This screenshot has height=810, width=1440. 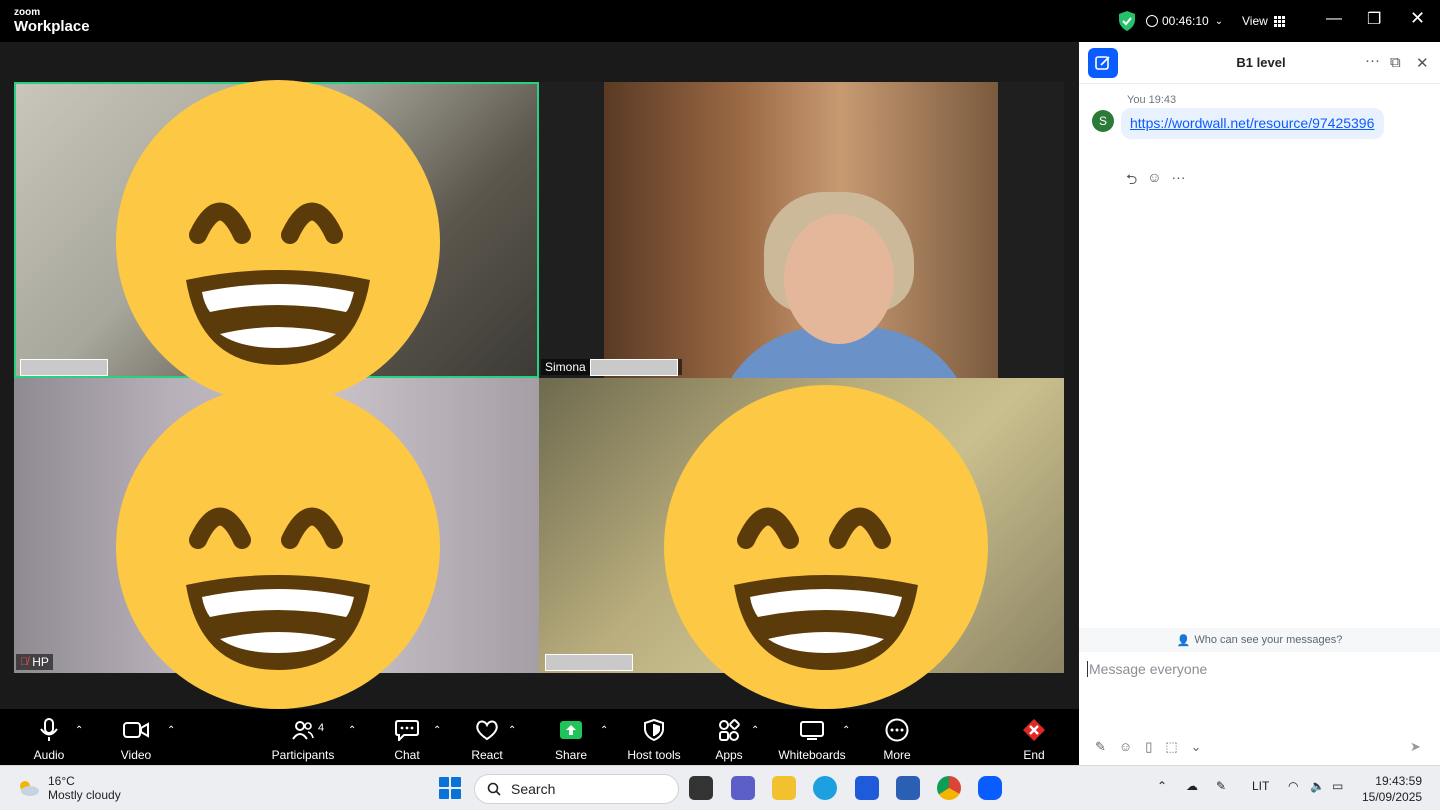 I want to click on chat-bubble-icon, so click(x=407, y=730).